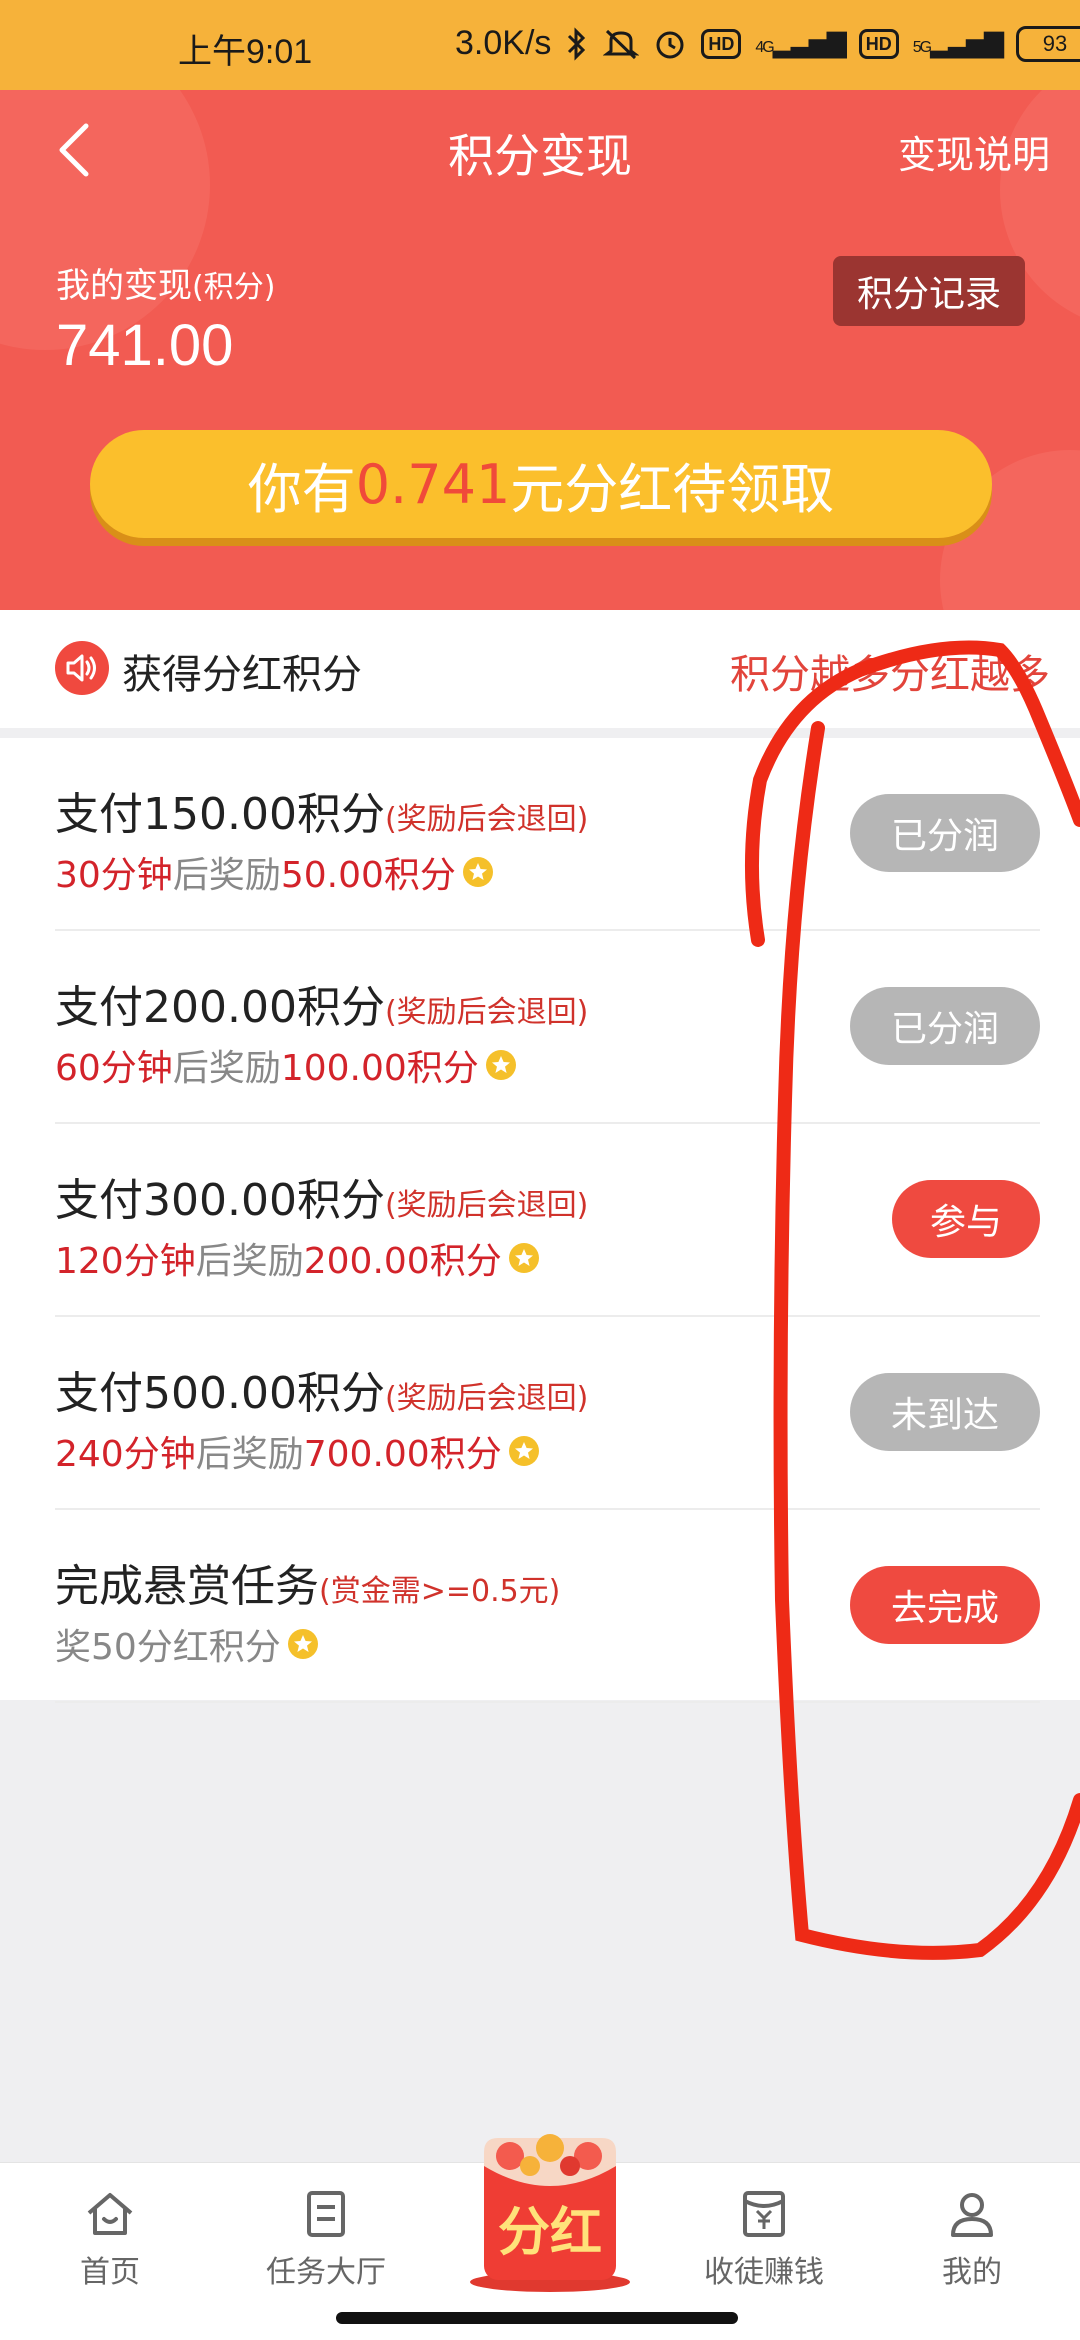 The height and width of the screenshot is (2340, 1080). What do you see at coordinates (503, 43) in the screenshot?
I see `network-speed: 3.0K/s` at bounding box center [503, 43].